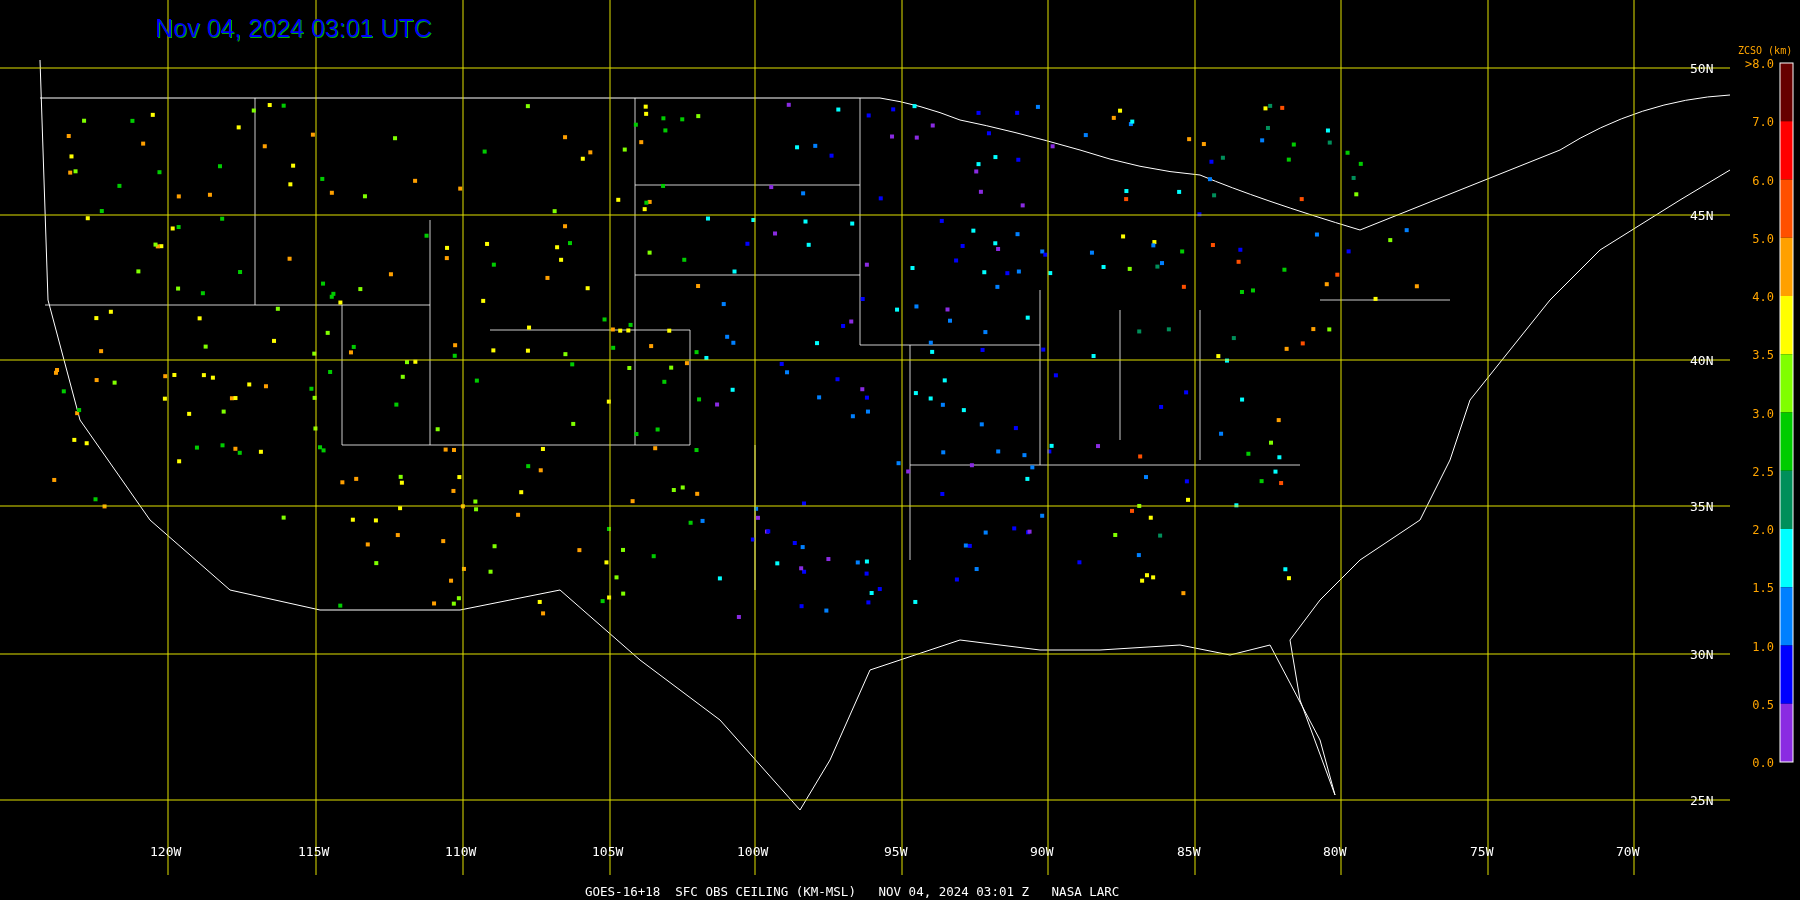 This screenshot has width=1800, height=900. Describe the element at coordinates (1763, 238) in the screenshot. I see `colorbar-label: 5.0` at that location.